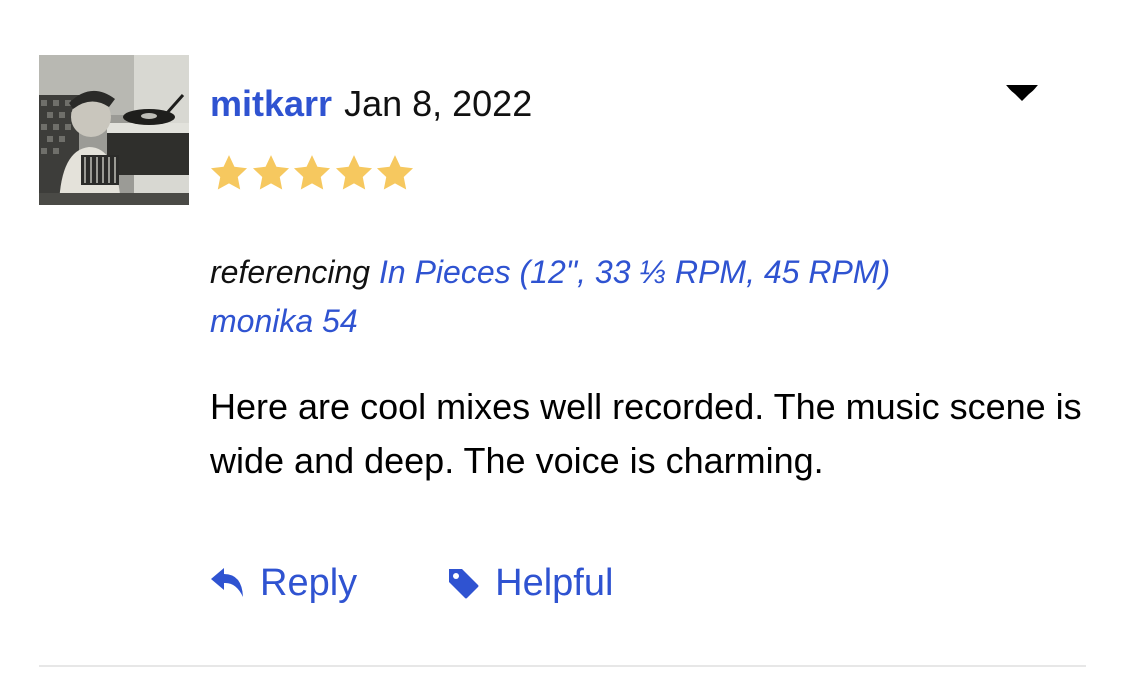 This screenshot has height=675, width=1125. Describe the element at coordinates (290, 272) in the screenshot. I see `referencing-label: referencing` at that location.